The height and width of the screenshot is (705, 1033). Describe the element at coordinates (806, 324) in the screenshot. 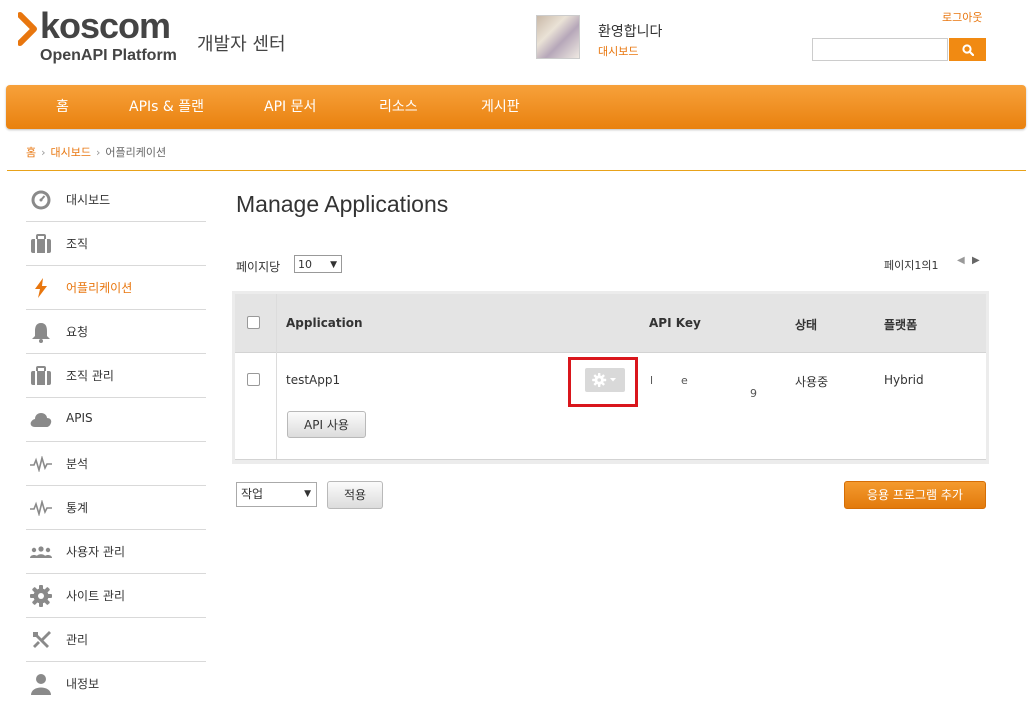

I see `header-status: 상태` at that location.